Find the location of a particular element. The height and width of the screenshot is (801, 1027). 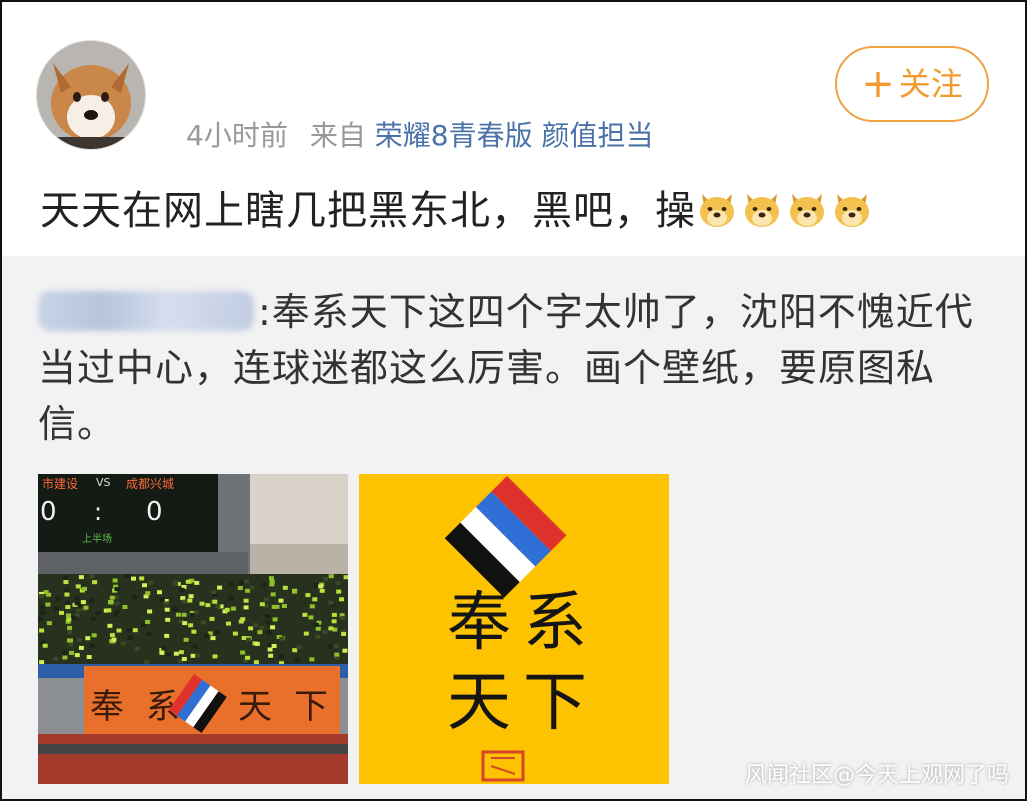

wallpaper-char-3: 天 is located at coordinates (479, 703).